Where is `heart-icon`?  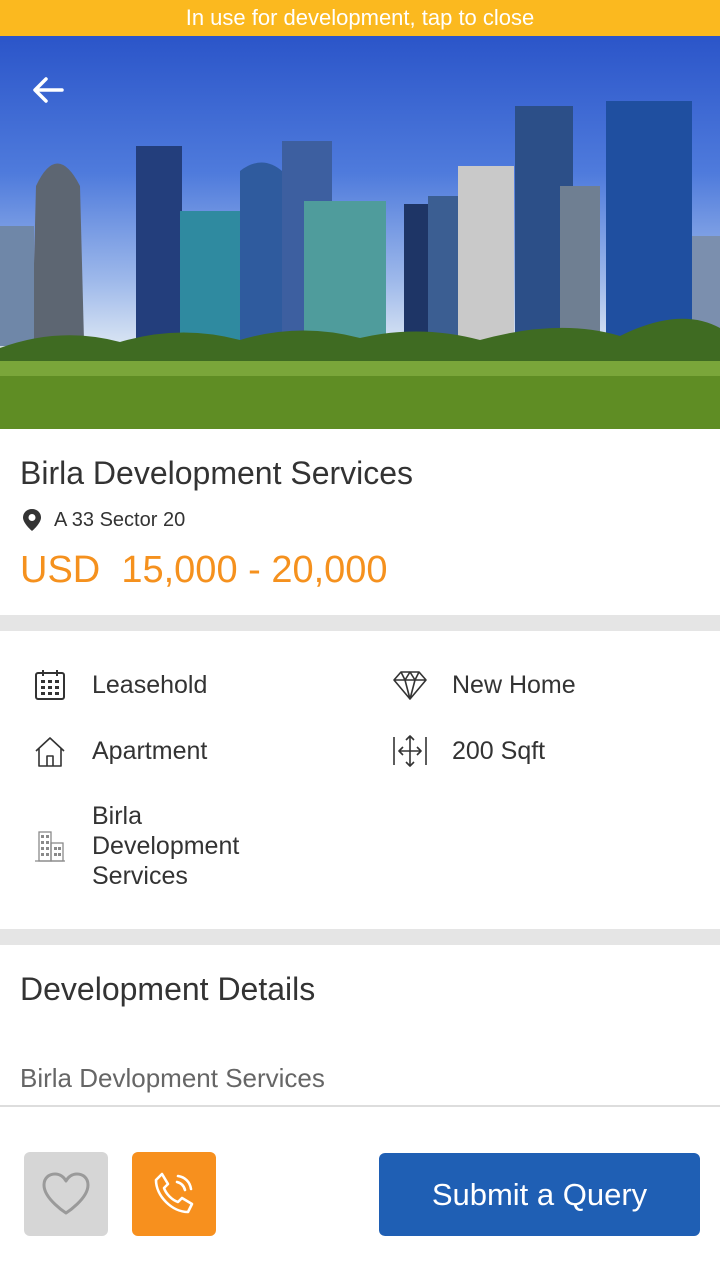 heart-icon is located at coordinates (66, 1193).